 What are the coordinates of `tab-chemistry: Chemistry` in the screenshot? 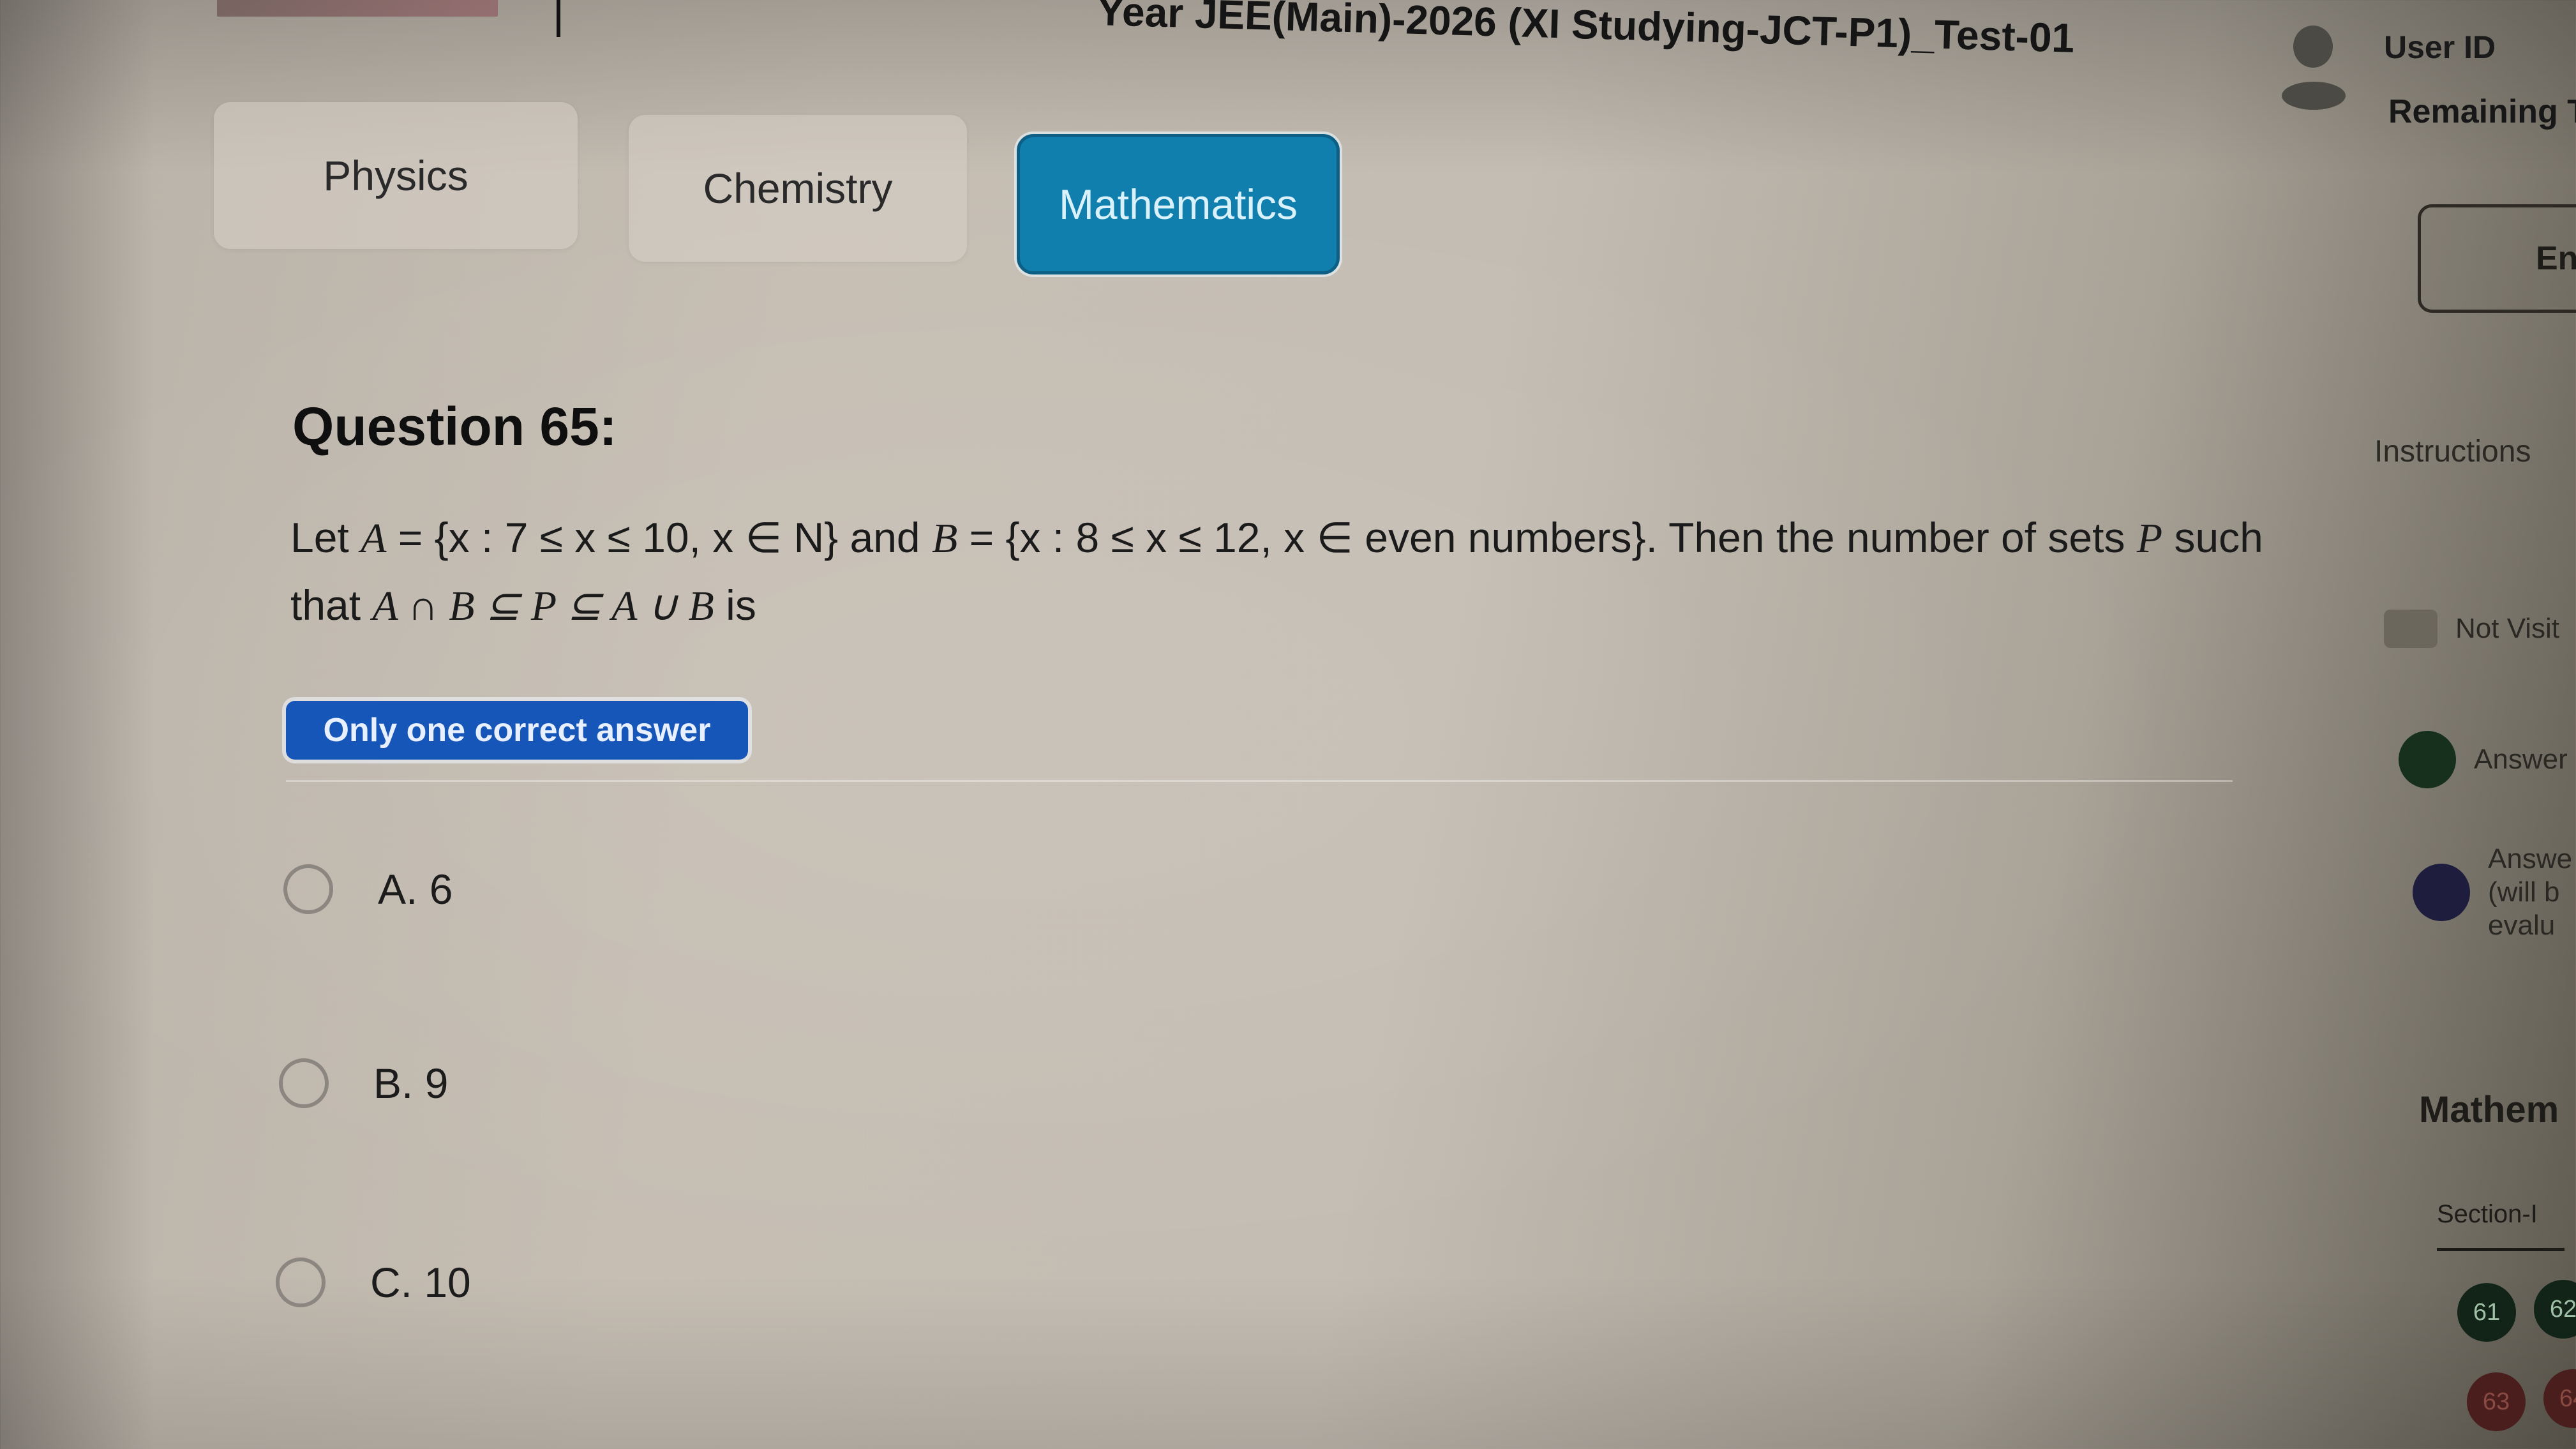 It's located at (798, 189).